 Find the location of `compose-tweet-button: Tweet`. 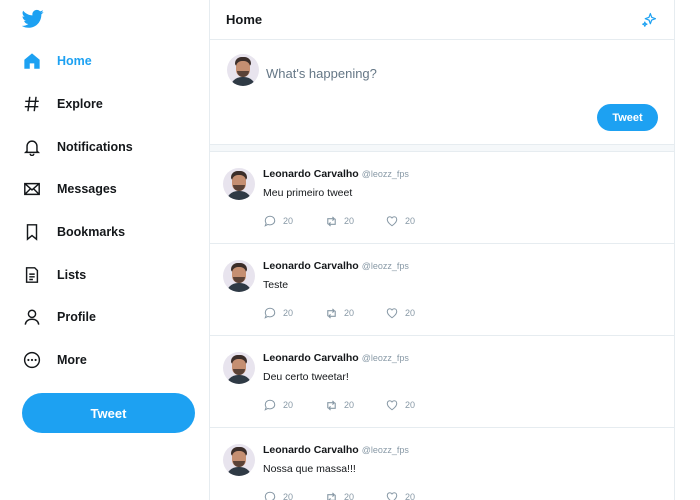

compose-tweet-button: Tweet is located at coordinates (627, 117).